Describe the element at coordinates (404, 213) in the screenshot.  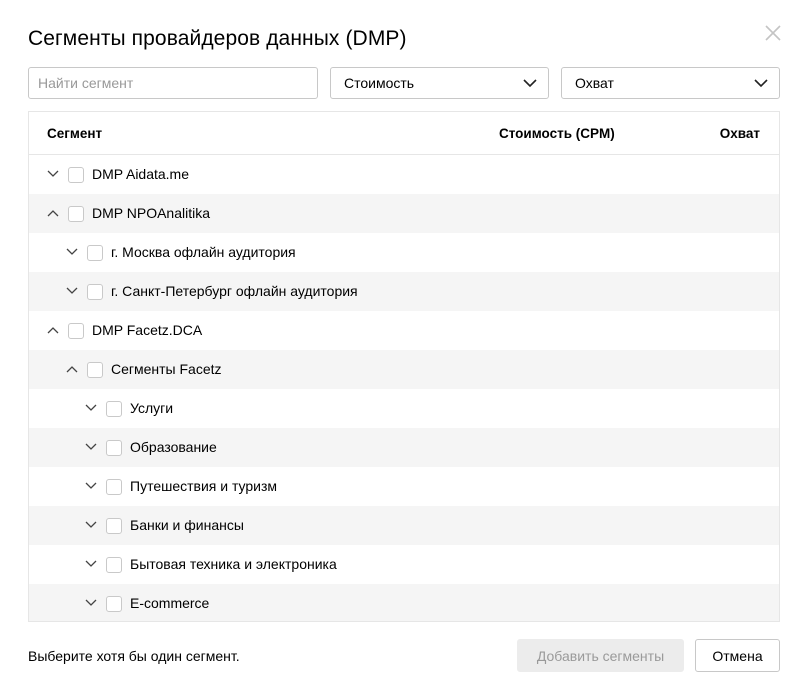
I see `table-row: DMP NPOAnalitika` at that location.